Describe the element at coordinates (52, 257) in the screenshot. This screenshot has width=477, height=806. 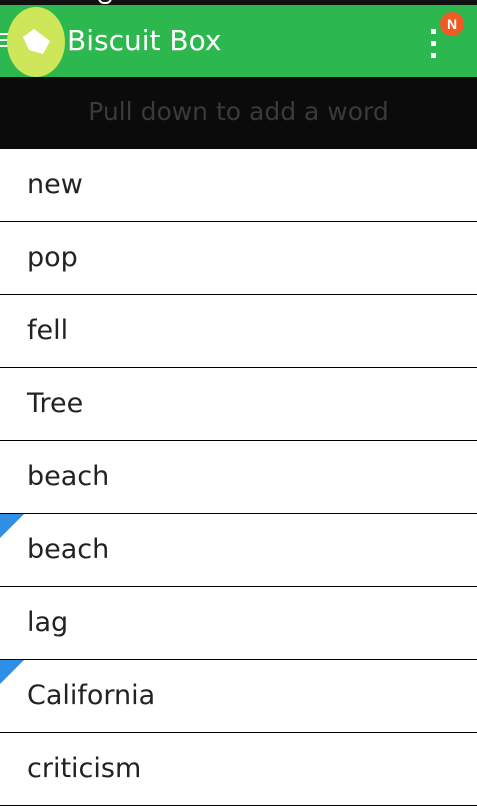
I see `word-label: pop` at that location.